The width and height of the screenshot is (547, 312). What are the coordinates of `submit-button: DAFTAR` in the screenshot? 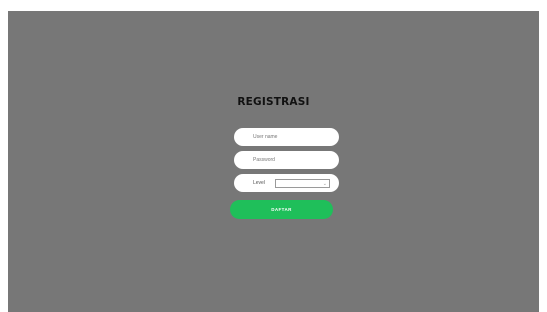 It's located at (281, 209).